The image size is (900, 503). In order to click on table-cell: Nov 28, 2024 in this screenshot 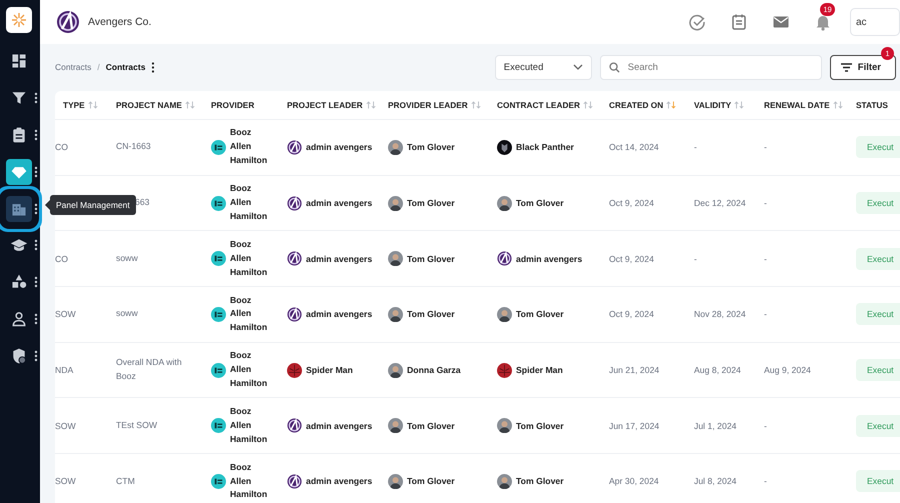, I will do `click(729, 315)`.